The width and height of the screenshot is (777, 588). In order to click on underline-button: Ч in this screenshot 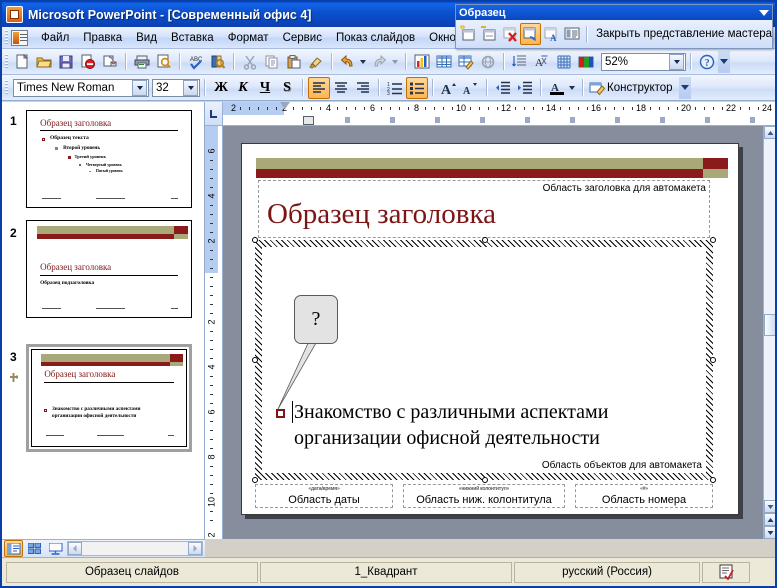, I will do `click(265, 88)`.